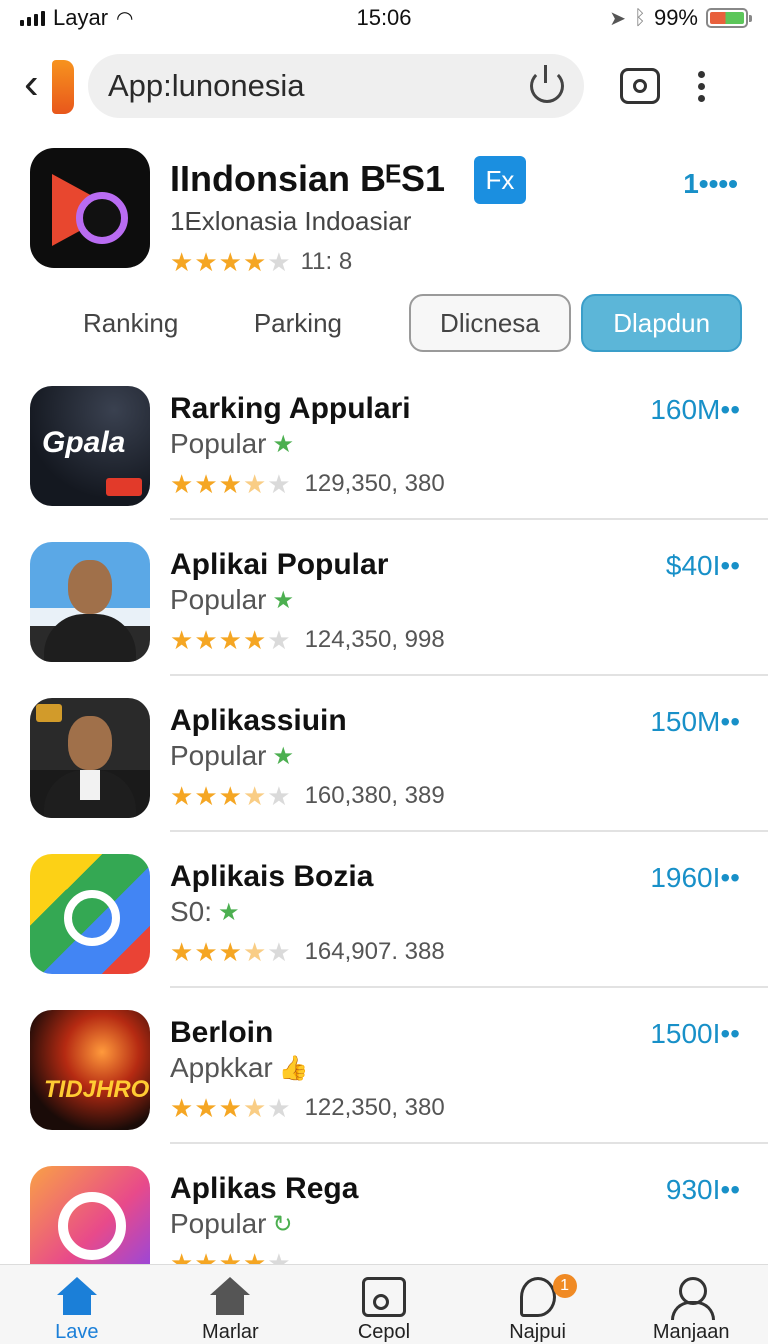  I want to click on nav-item-store: Marlar, so click(231, 1304).